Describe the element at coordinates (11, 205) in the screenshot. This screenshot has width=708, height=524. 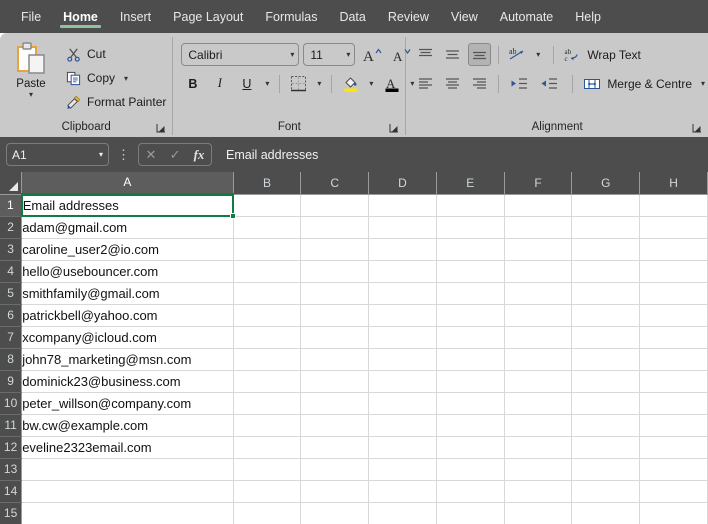
I see `row-header-1: 1` at that location.